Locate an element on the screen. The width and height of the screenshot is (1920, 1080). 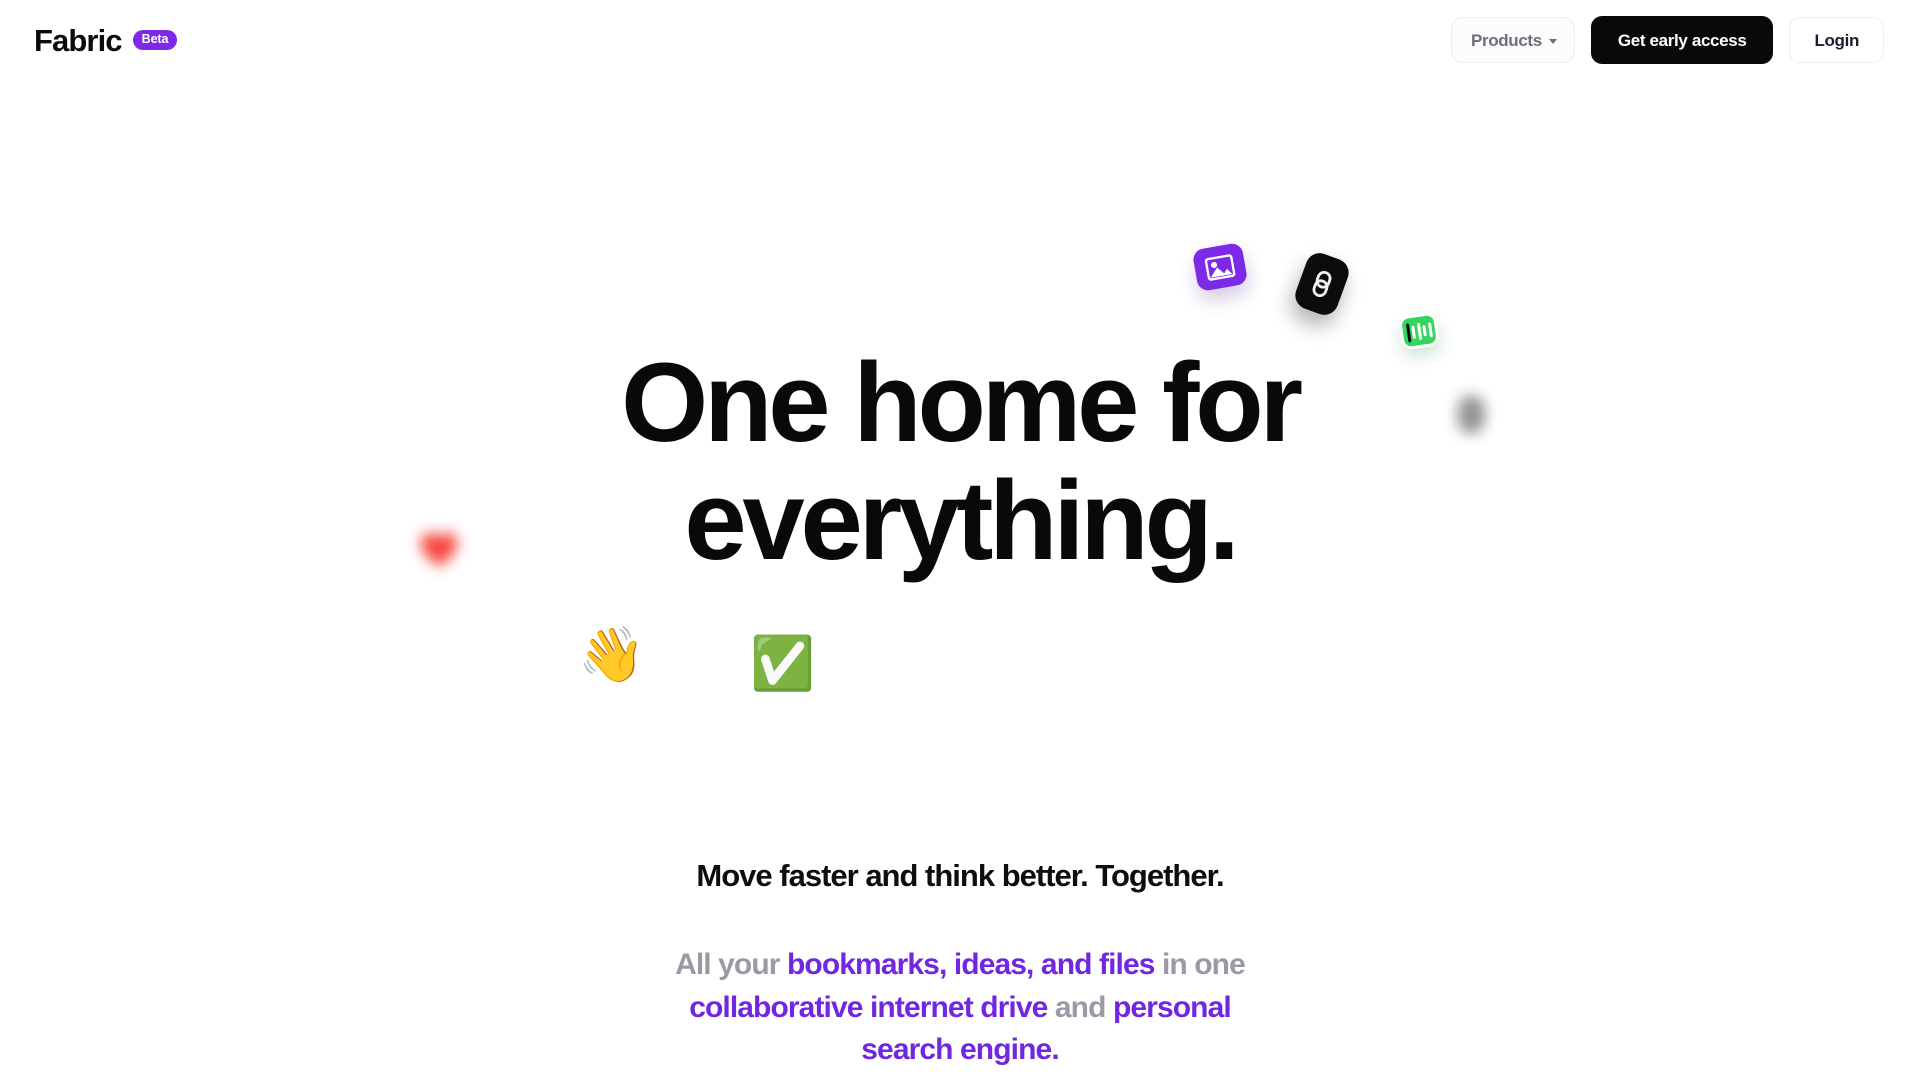
login-button: Login is located at coordinates (1836, 40).